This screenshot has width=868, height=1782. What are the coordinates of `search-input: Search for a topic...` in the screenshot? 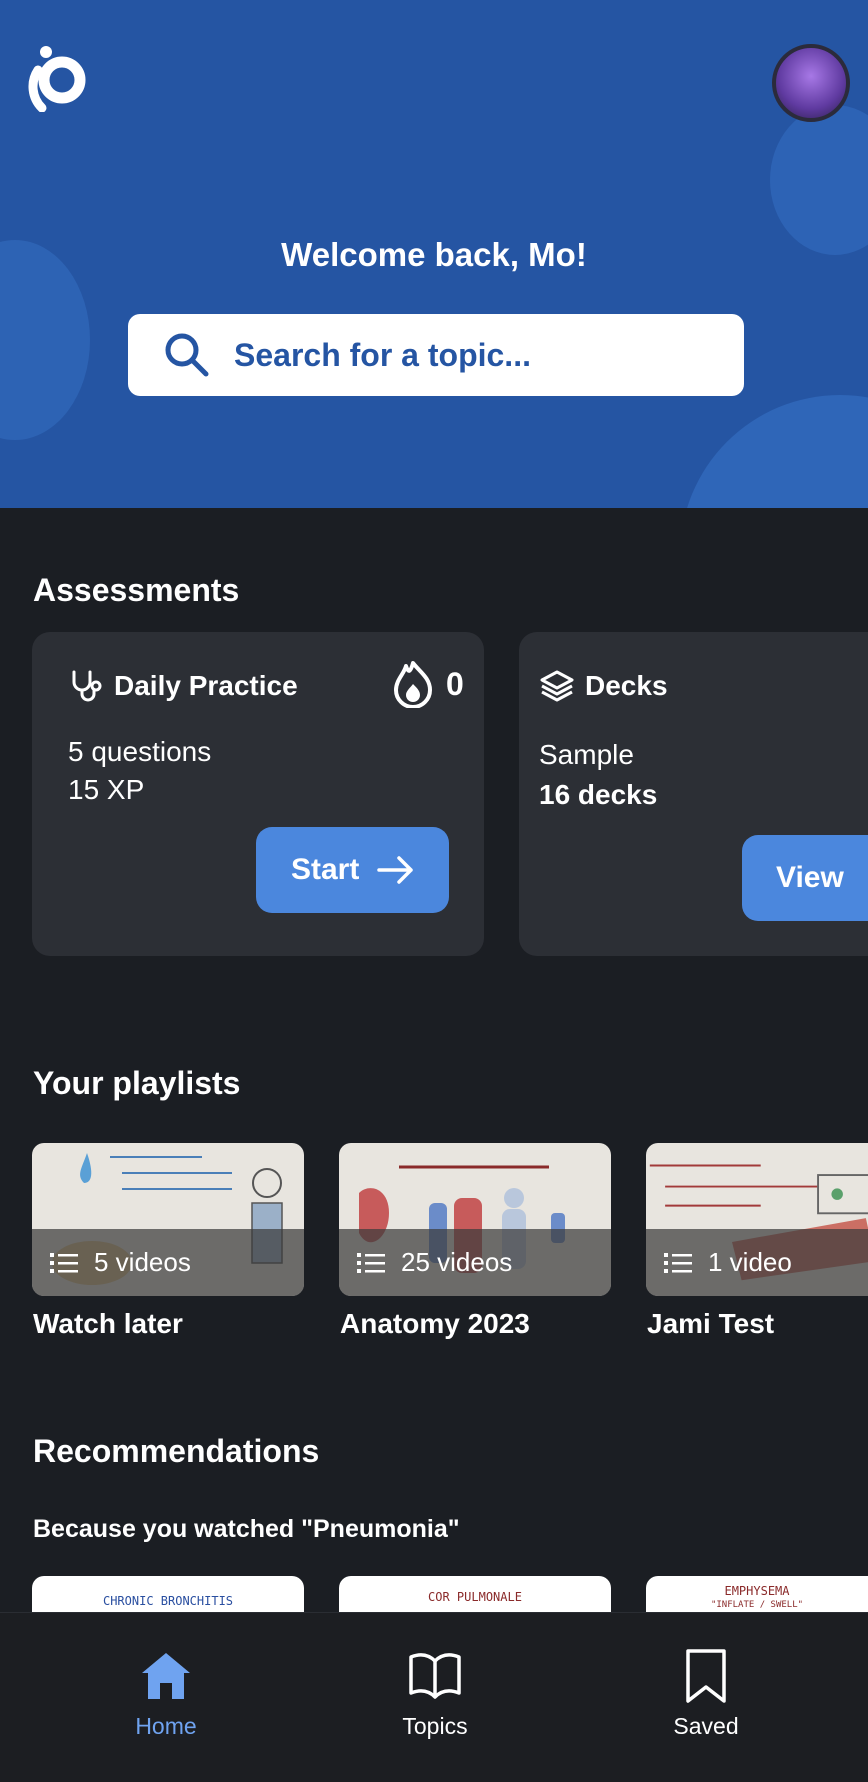 It's located at (436, 355).